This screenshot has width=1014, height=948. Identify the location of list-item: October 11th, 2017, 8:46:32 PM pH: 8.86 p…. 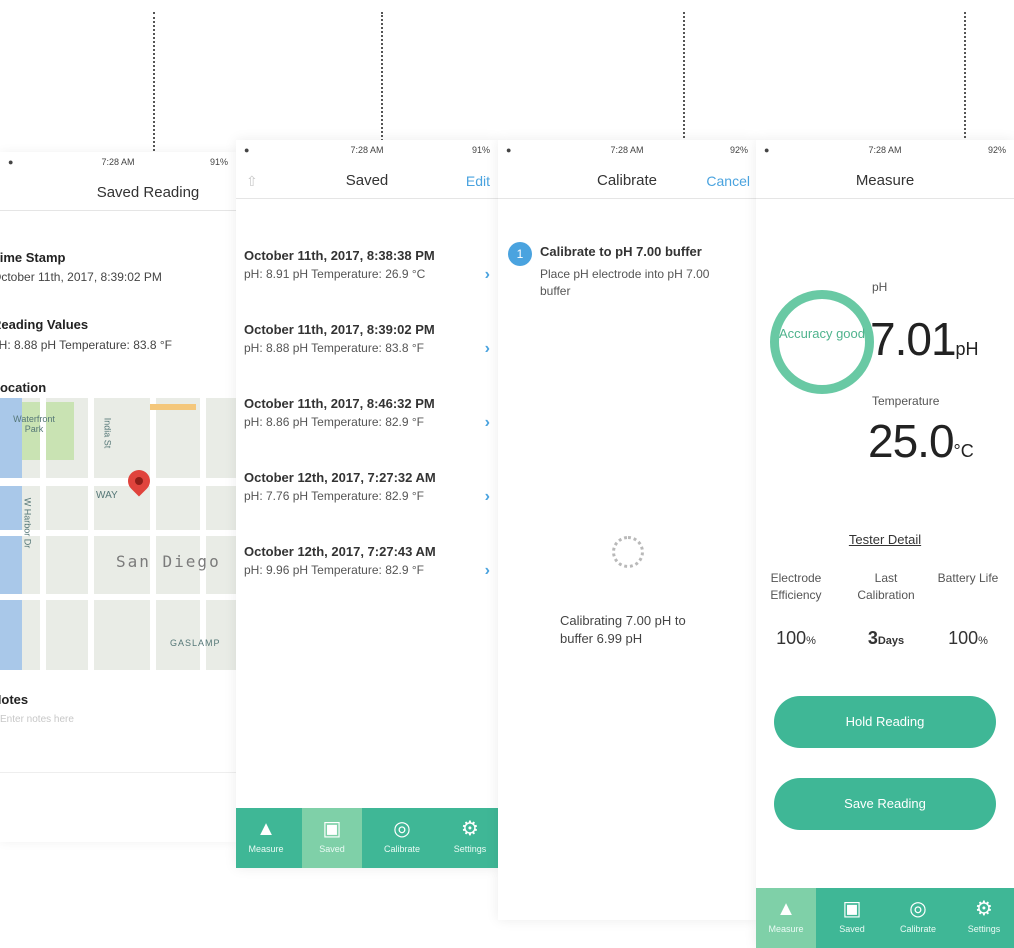
(369, 432).